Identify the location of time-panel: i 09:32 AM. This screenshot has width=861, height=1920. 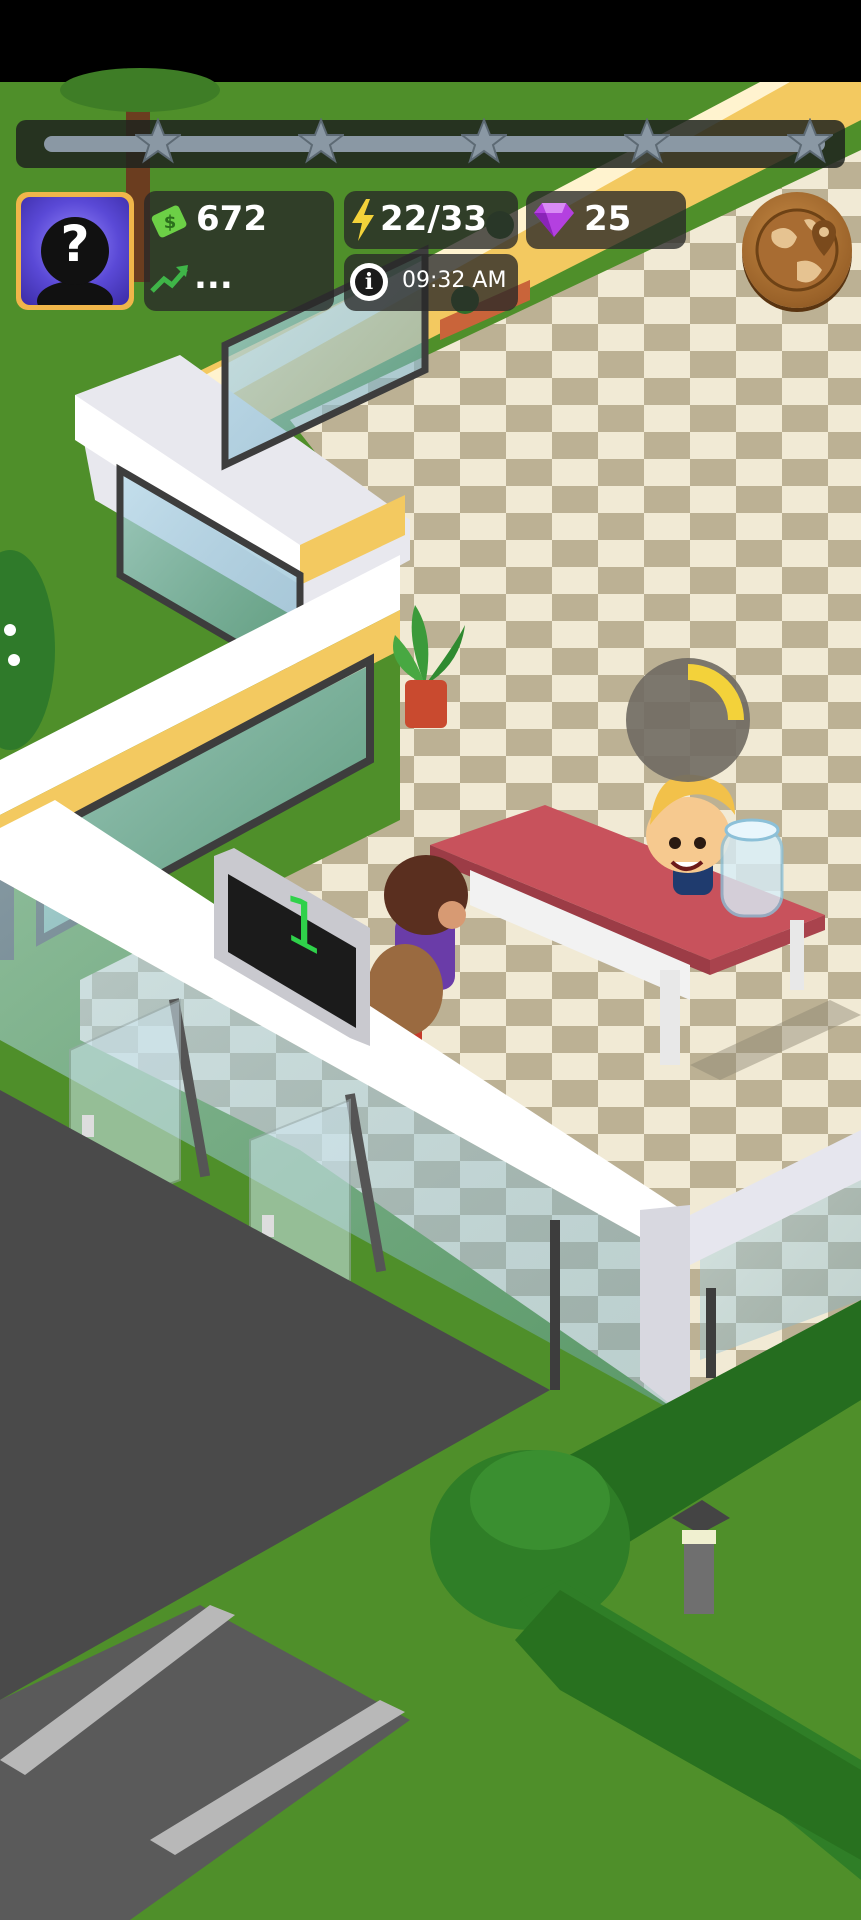
(431, 282).